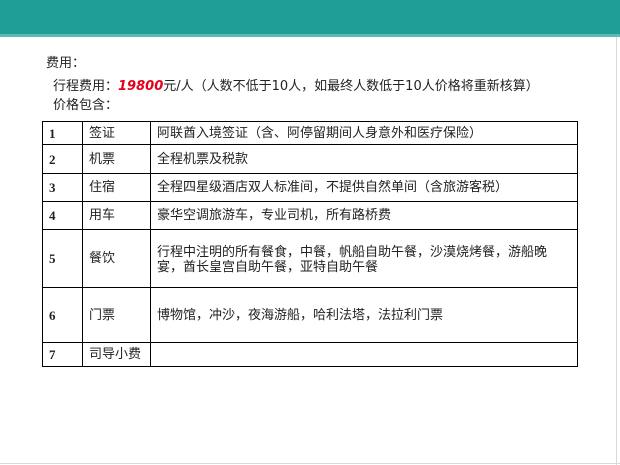  I want to click on fee-amount: 19800, so click(141, 86).